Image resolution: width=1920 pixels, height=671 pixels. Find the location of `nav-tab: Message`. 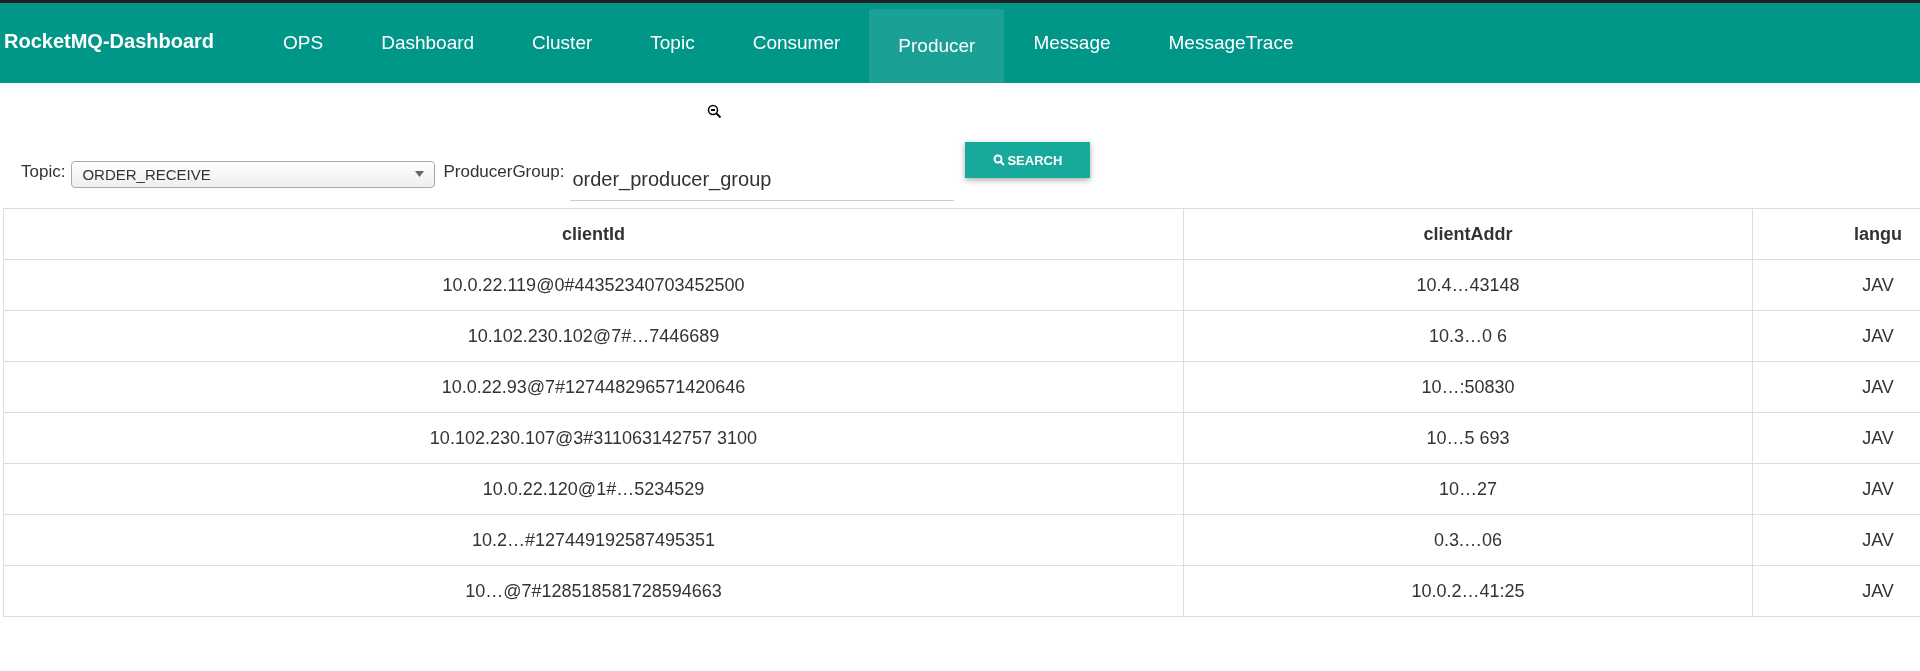

nav-tab: Message is located at coordinates (1072, 43).